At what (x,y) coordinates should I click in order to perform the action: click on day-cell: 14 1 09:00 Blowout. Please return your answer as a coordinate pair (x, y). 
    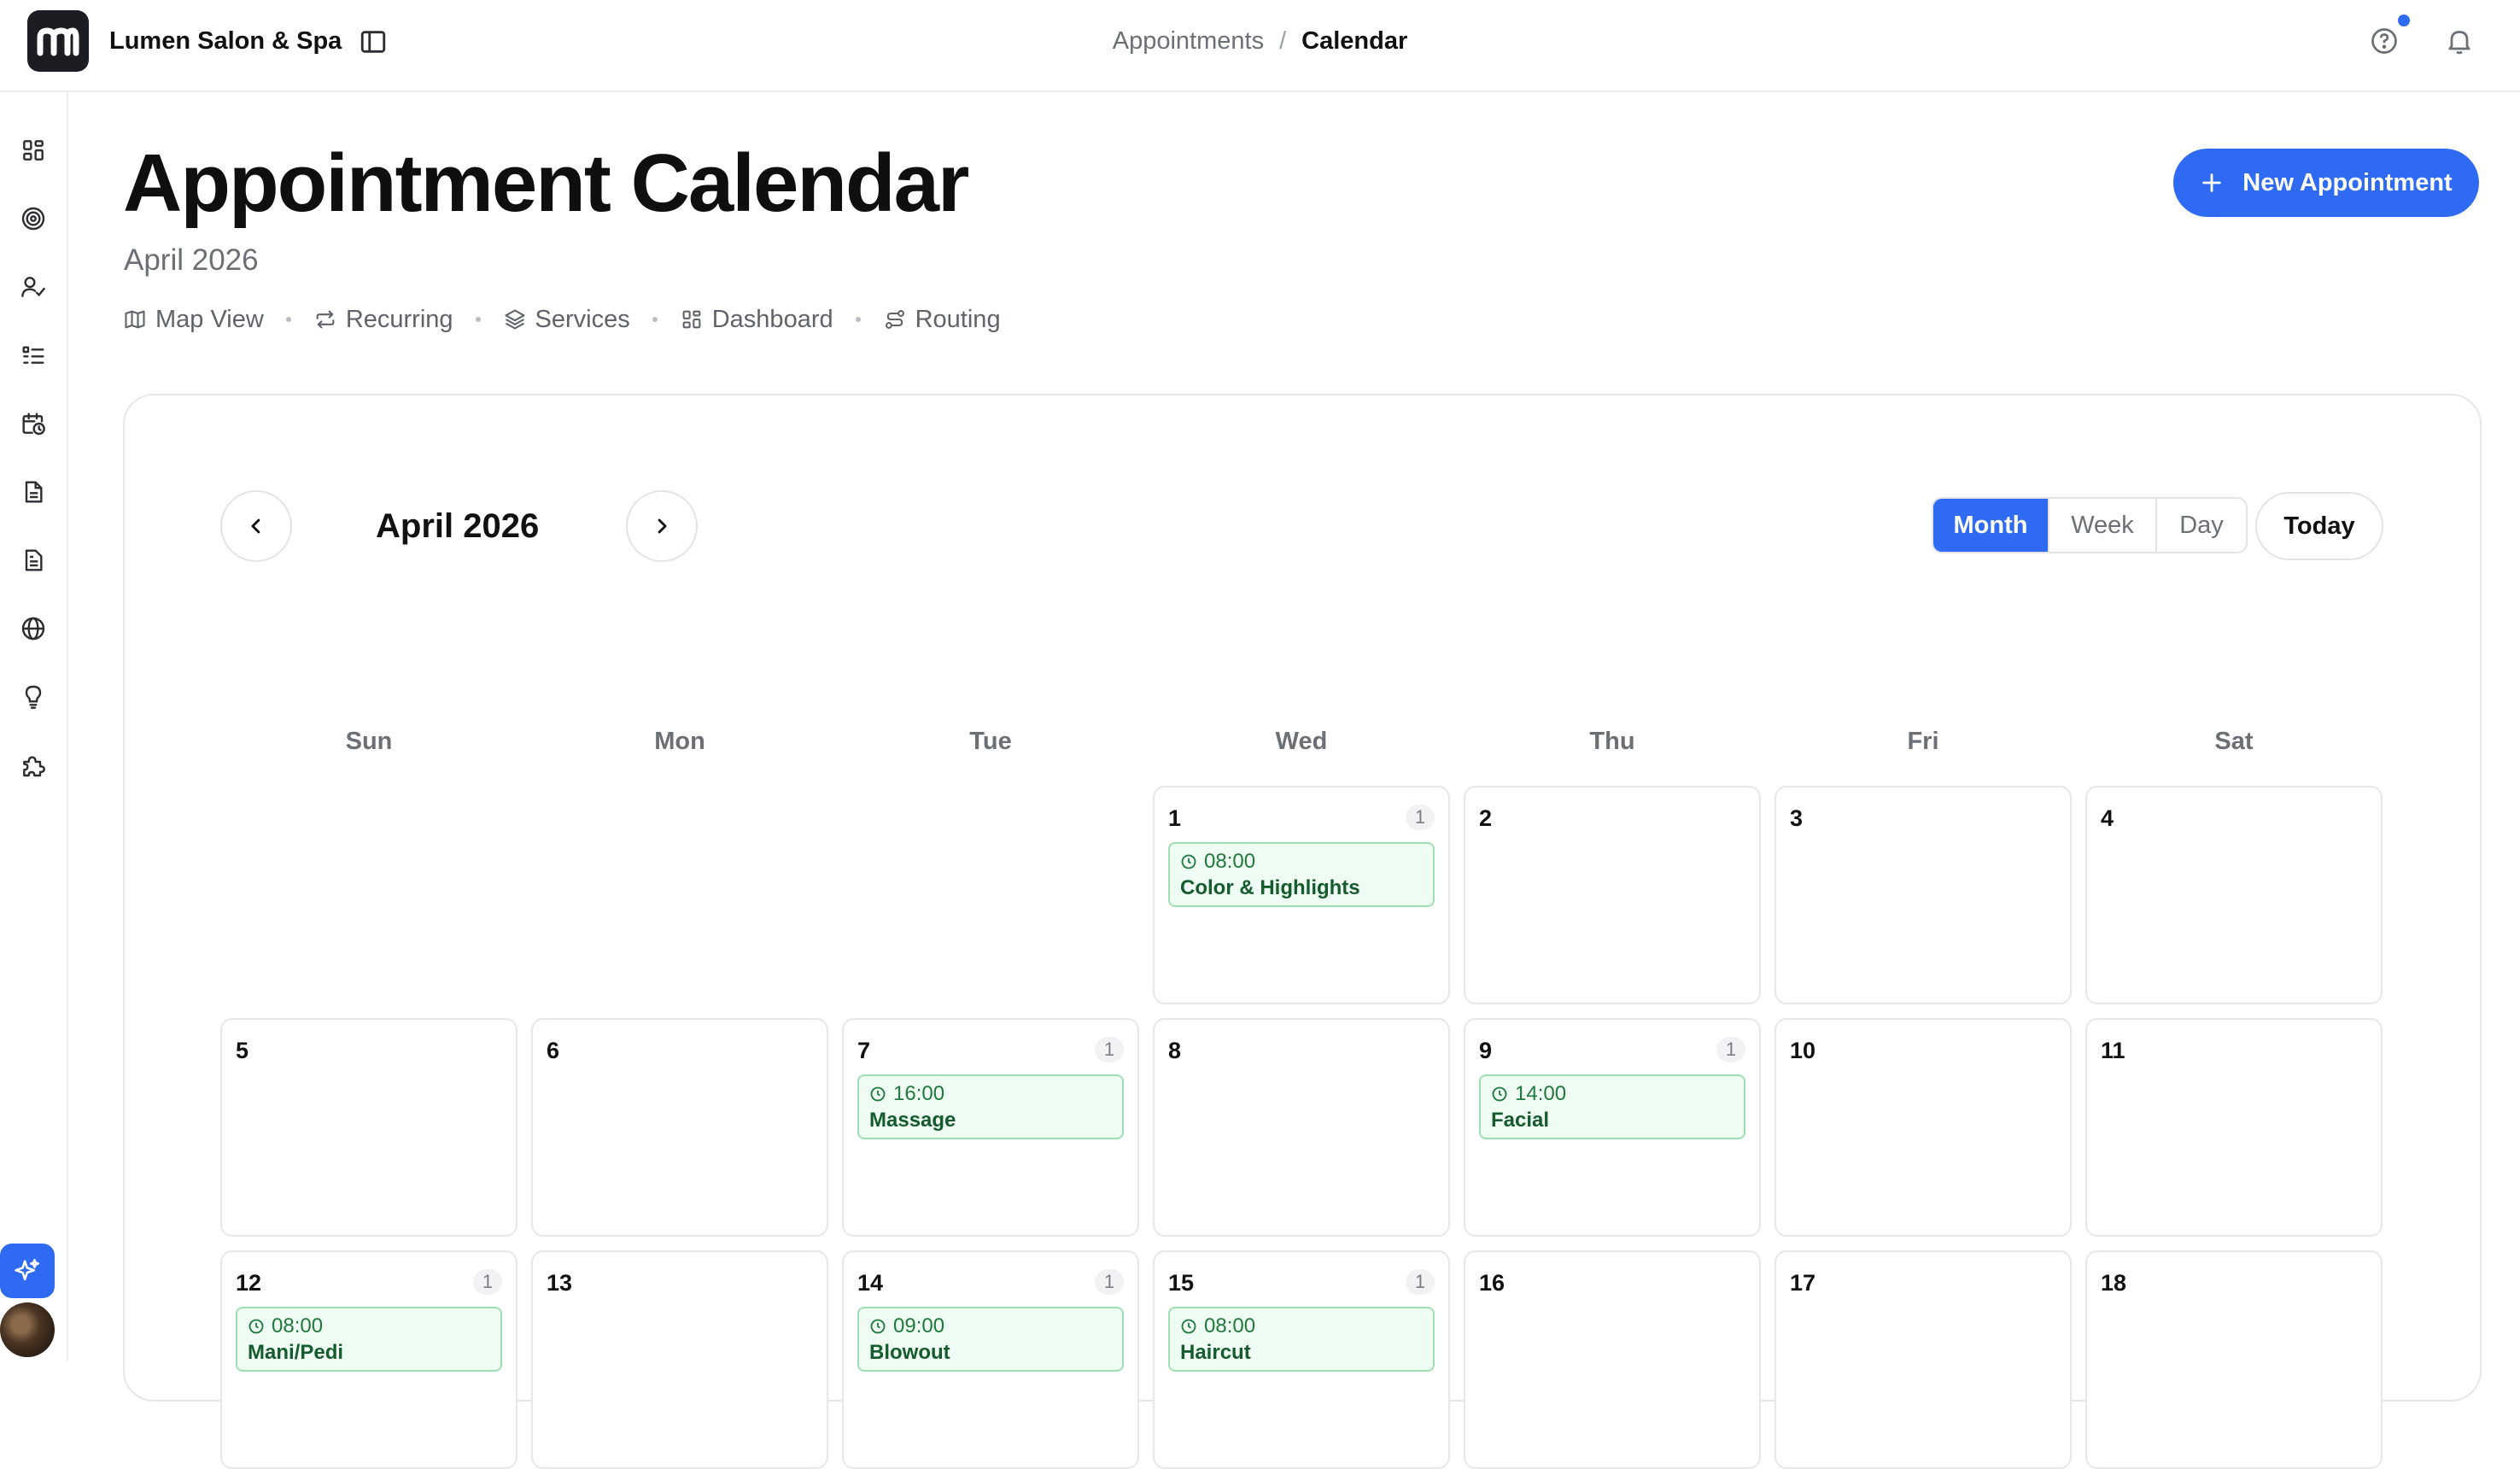
    Looking at the image, I should click on (990, 1359).